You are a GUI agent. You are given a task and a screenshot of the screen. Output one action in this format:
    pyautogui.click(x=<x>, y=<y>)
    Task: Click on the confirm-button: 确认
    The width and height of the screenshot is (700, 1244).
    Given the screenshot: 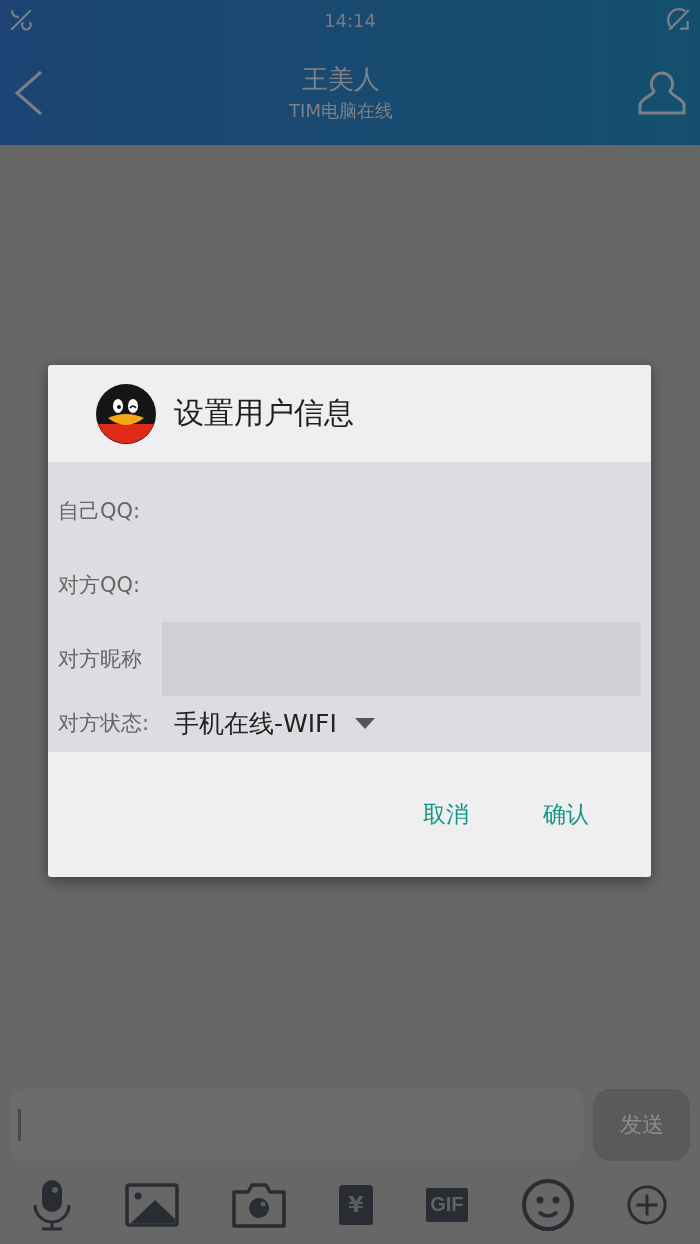 What is the action you would take?
    pyautogui.click(x=566, y=814)
    